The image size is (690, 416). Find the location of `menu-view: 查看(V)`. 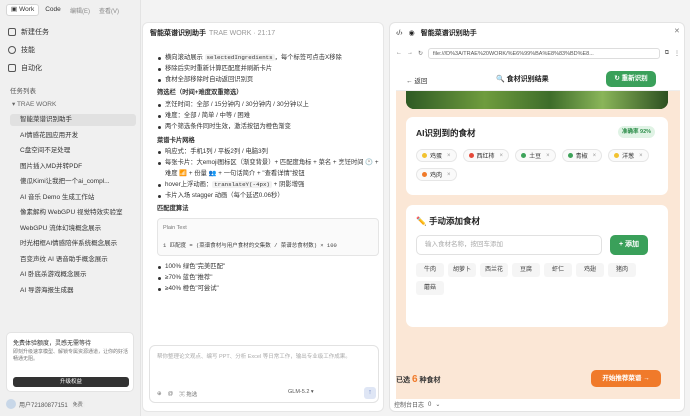

menu-view: 查看(V) is located at coordinates (109, 10).